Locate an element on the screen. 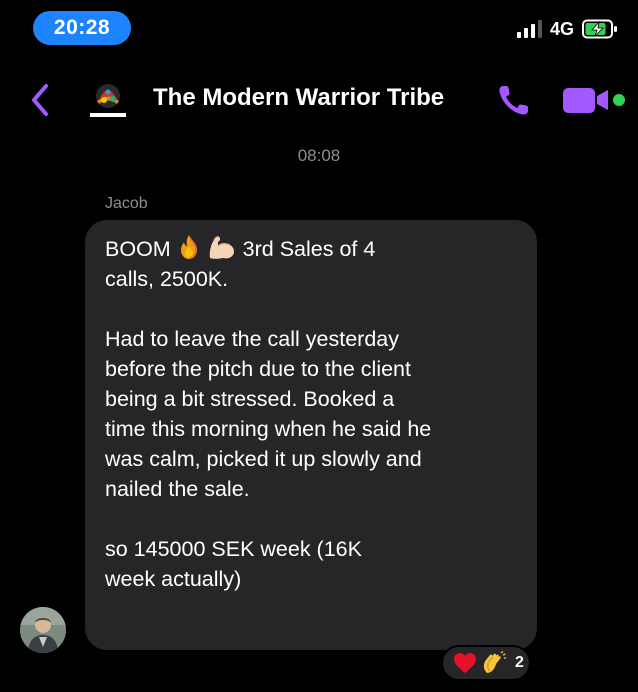 The image size is (638, 692). message-line: BOOM 3rd Sales of 4 is located at coordinates (311, 249).